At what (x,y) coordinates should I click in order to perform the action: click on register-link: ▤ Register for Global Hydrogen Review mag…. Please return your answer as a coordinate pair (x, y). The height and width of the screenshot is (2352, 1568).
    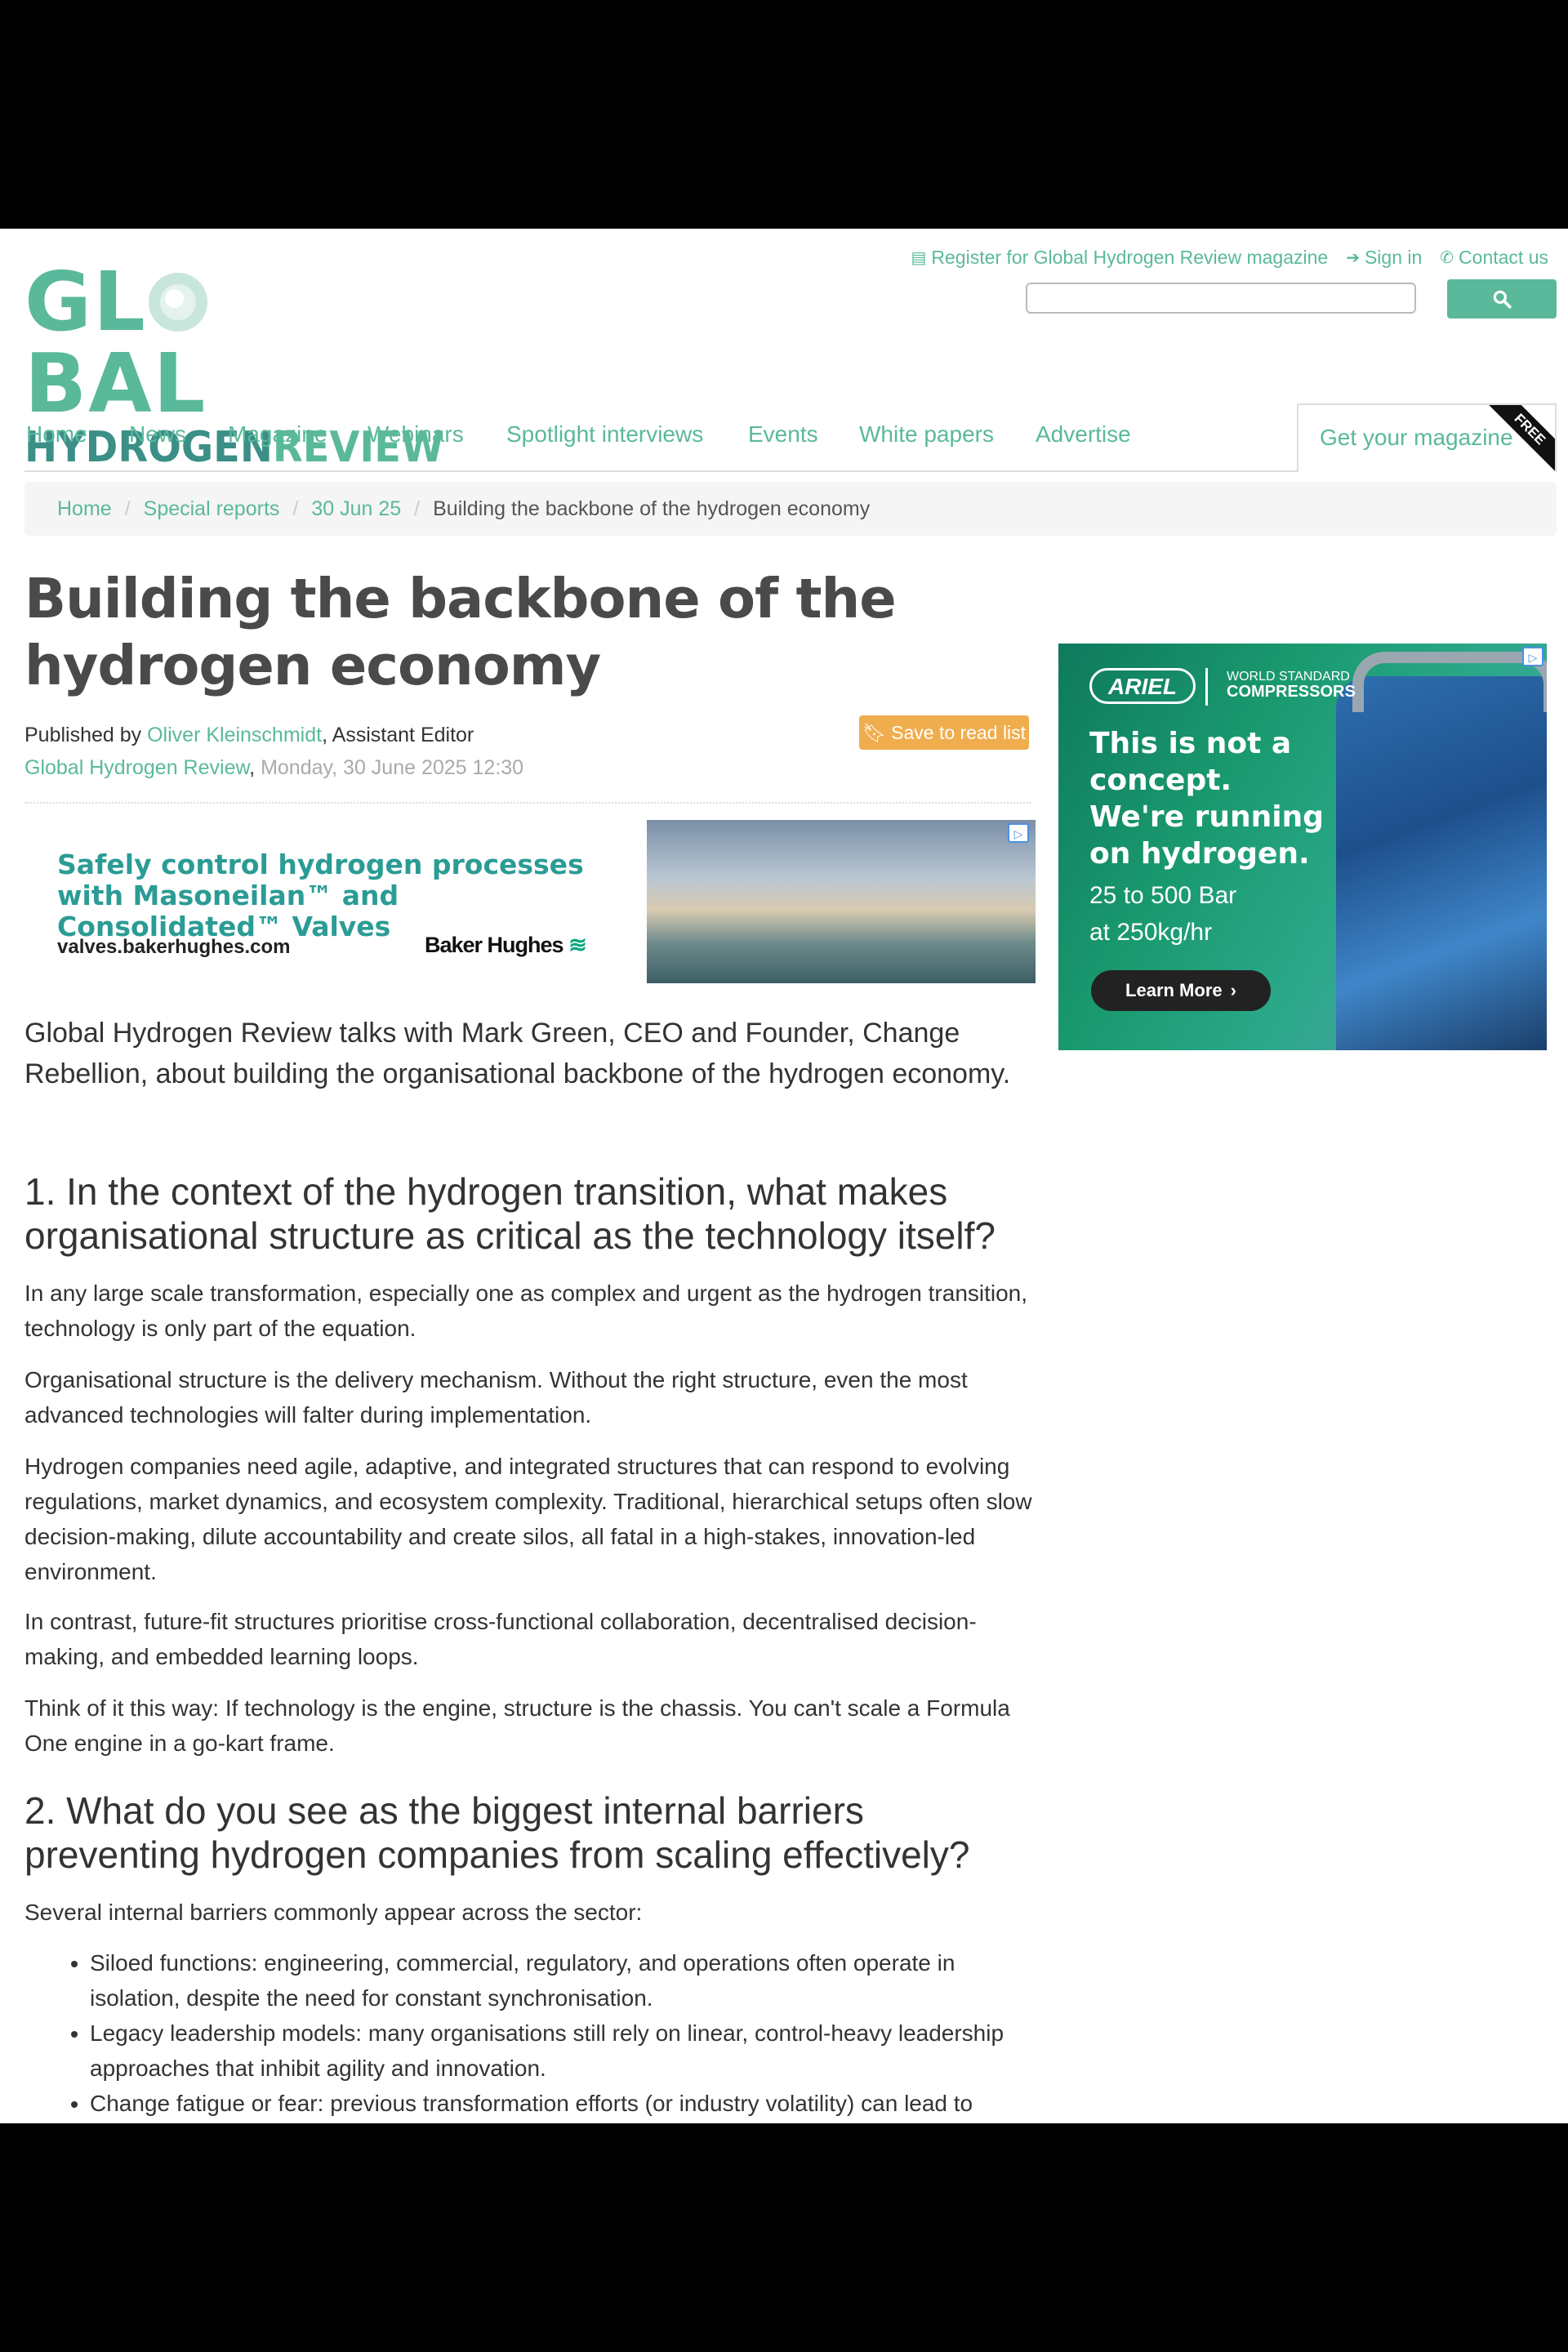
    Looking at the image, I should click on (1119, 258).